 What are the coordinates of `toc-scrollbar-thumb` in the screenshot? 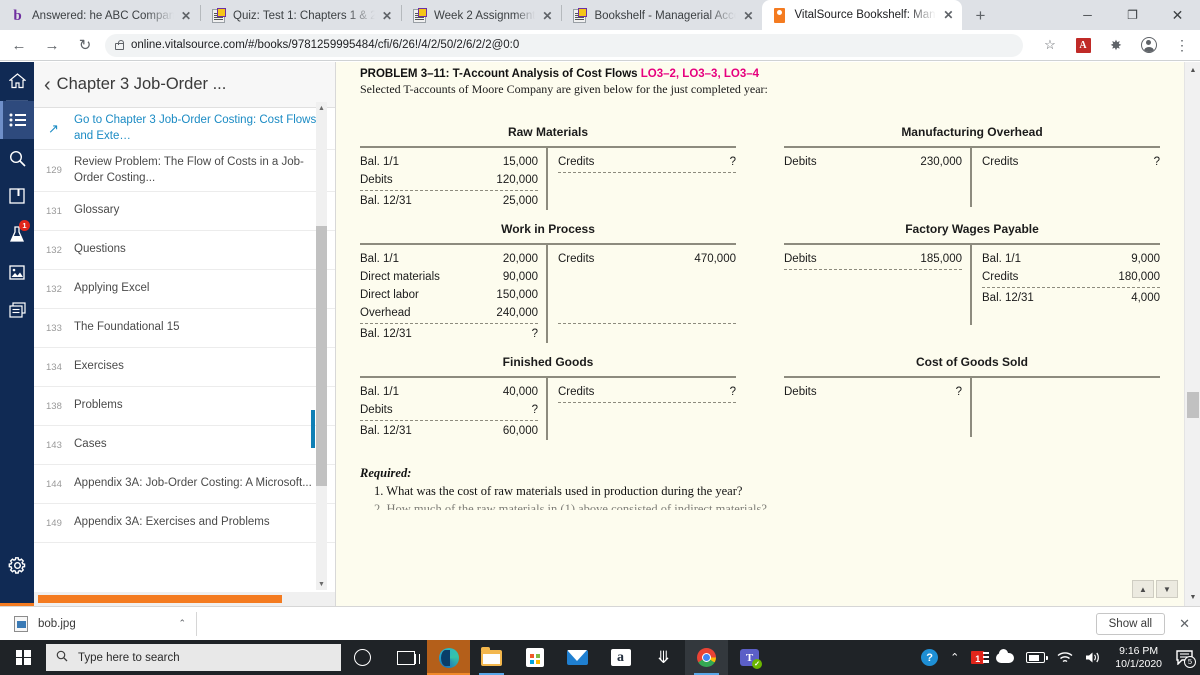 It's located at (321, 356).